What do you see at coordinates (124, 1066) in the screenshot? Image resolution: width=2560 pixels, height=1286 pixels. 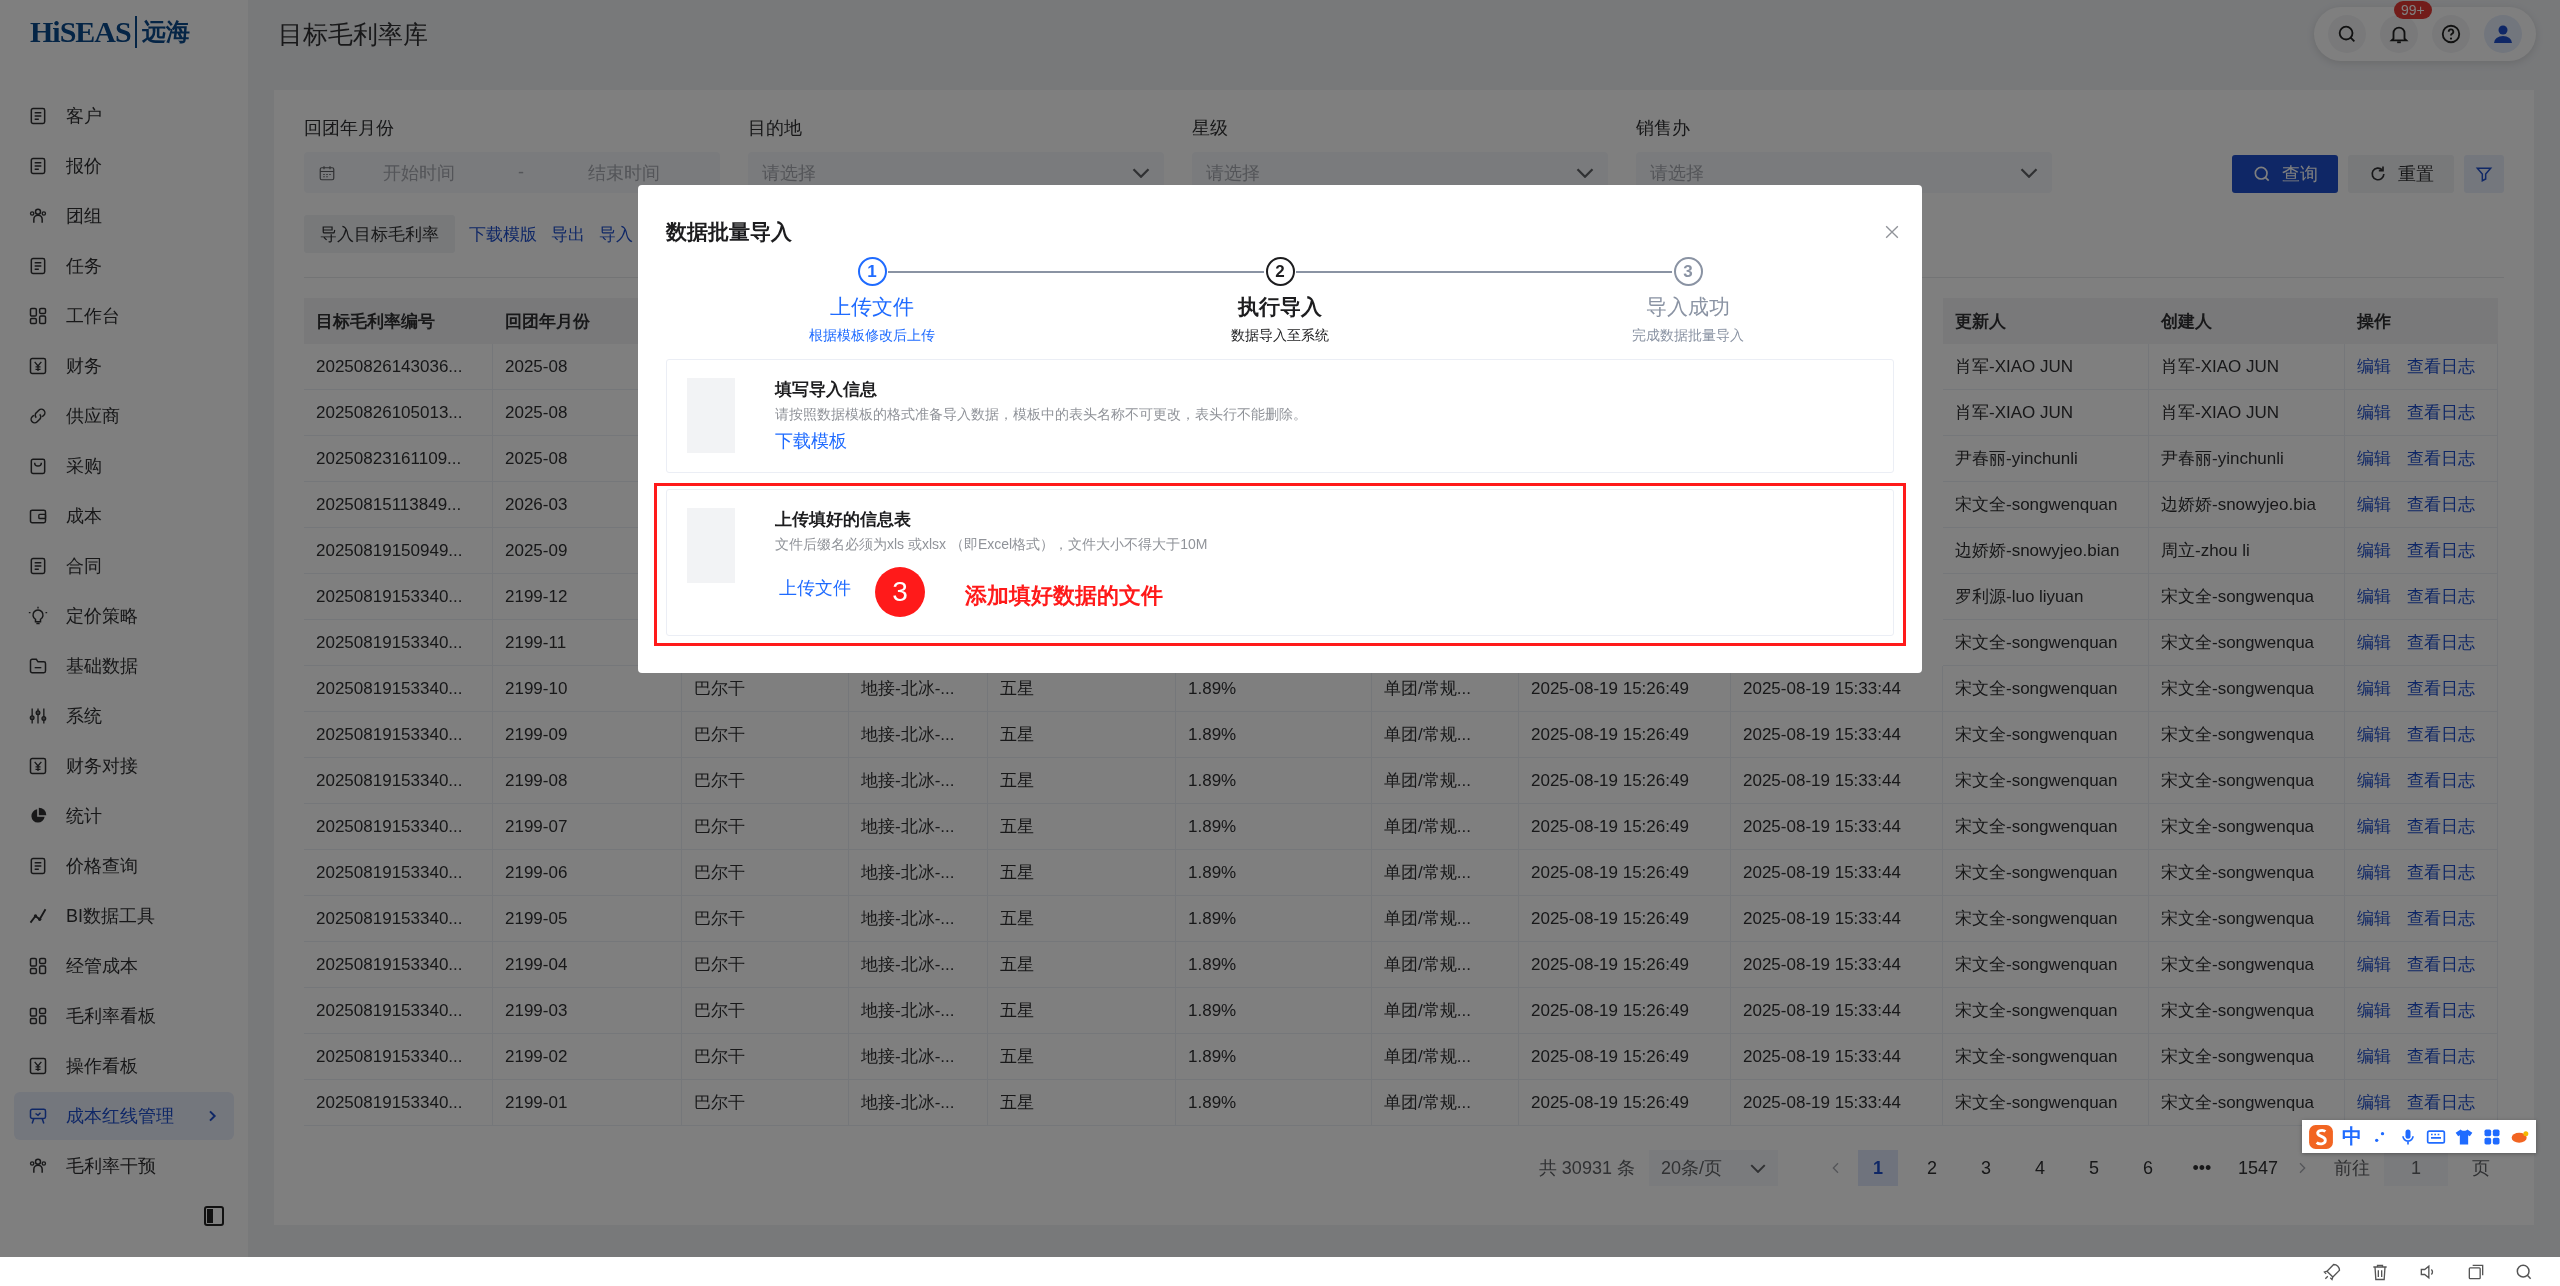 I see `sidebar-item: 操作看板` at bounding box center [124, 1066].